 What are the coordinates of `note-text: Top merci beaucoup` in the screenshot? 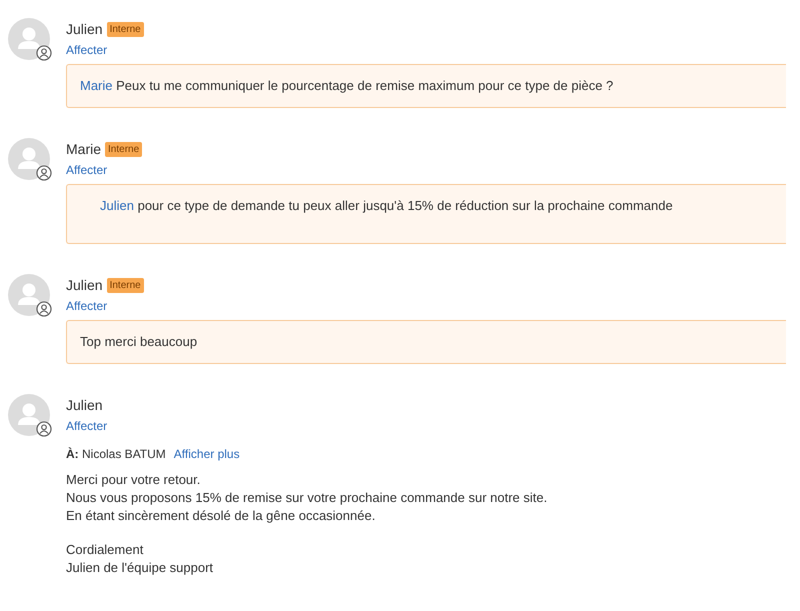 It's located at (139, 341).